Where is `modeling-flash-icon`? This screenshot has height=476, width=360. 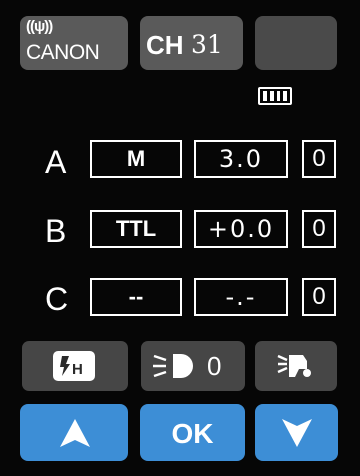 modeling-flash-icon is located at coordinates (297, 368).